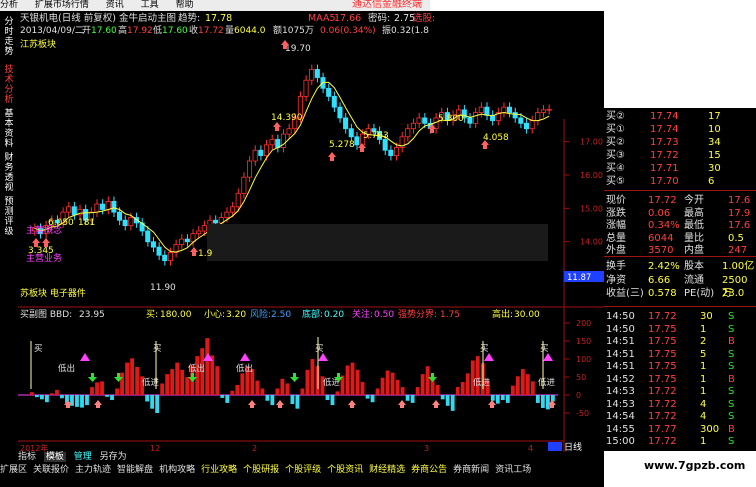 The width and height of the screenshot is (756, 487). I want to click on menu-analysis: 分析, so click(9, 5).